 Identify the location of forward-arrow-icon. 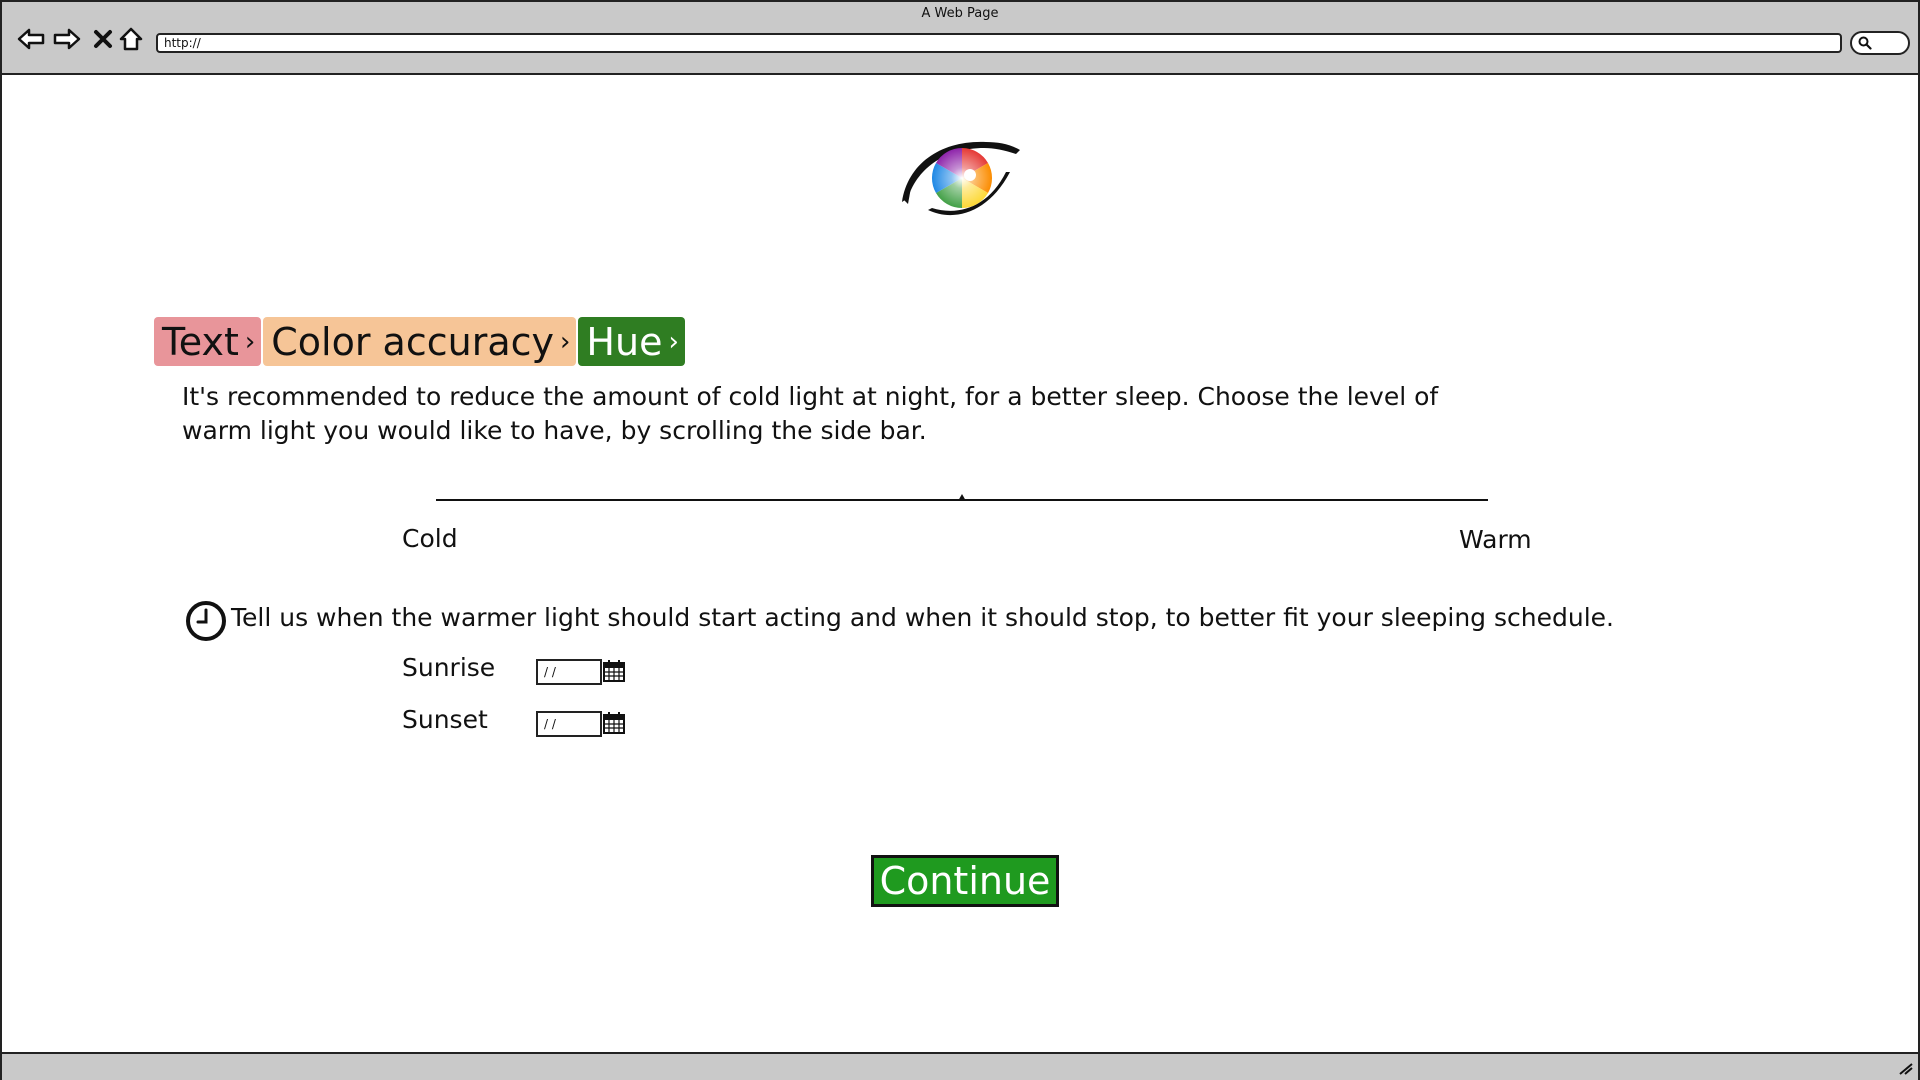
(67, 39).